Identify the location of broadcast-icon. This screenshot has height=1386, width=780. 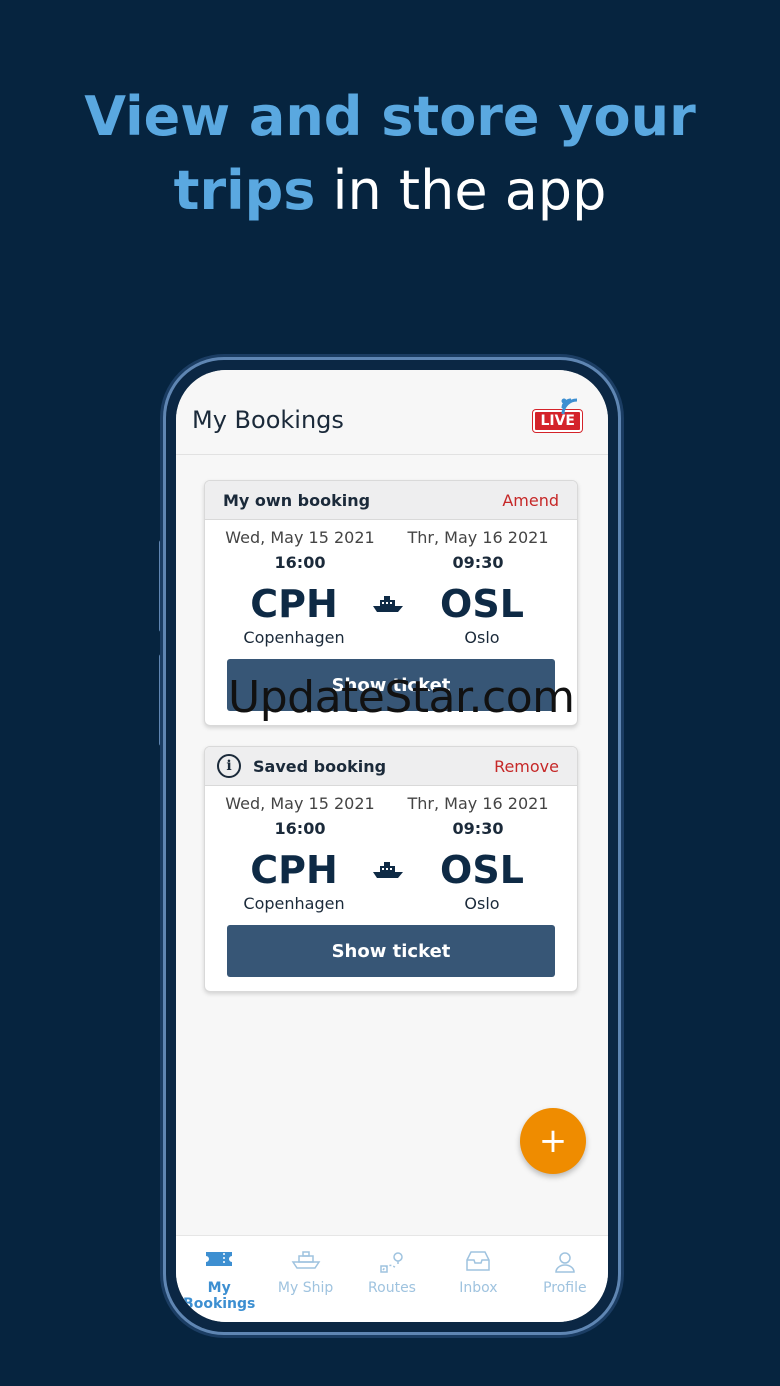
(569, 406).